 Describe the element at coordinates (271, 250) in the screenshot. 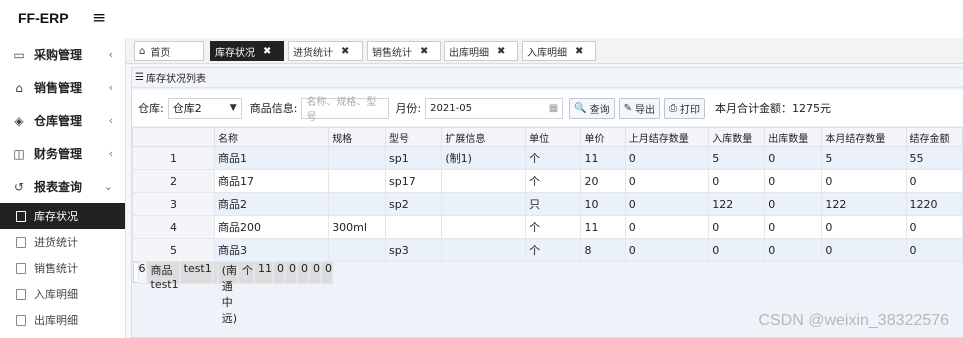

I see `table-cell: 商品3` at that location.